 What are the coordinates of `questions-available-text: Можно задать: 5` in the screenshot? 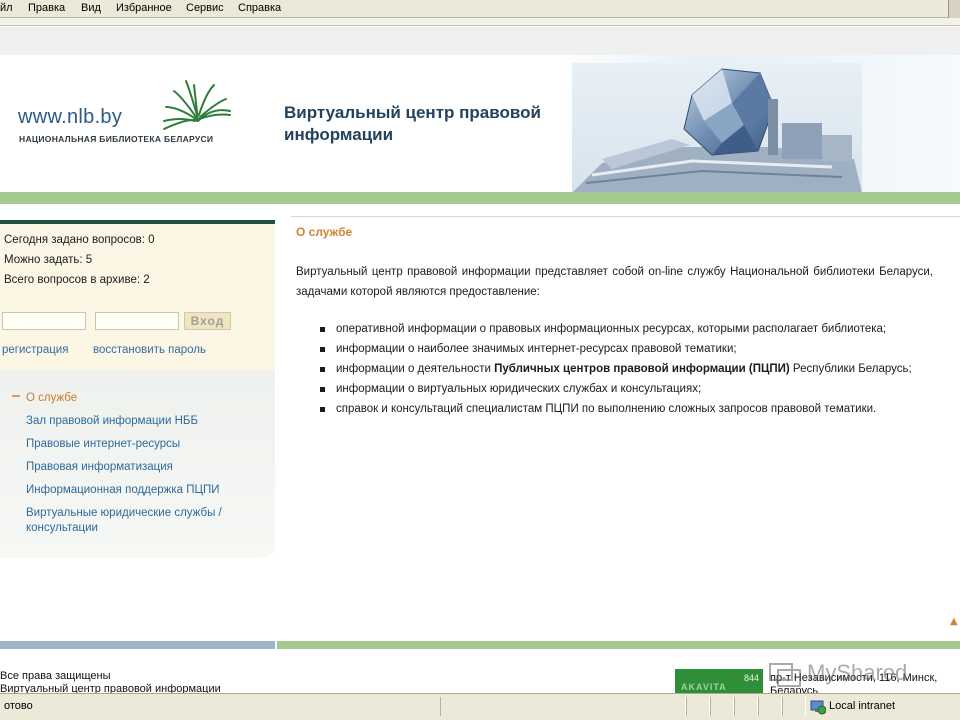 It's located at (48, 260).